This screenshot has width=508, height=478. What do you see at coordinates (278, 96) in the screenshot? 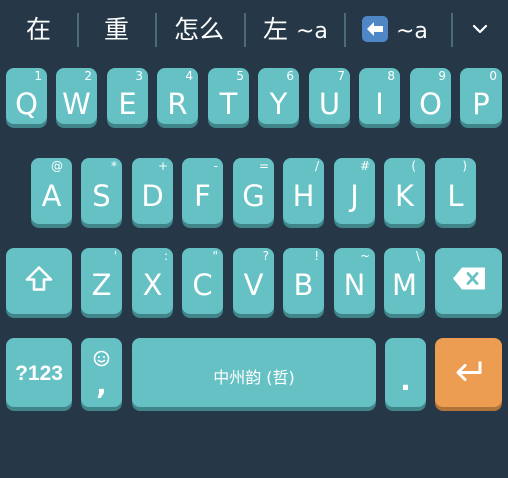
I see `key-y: 6Y` at bounding box center [278, 96].